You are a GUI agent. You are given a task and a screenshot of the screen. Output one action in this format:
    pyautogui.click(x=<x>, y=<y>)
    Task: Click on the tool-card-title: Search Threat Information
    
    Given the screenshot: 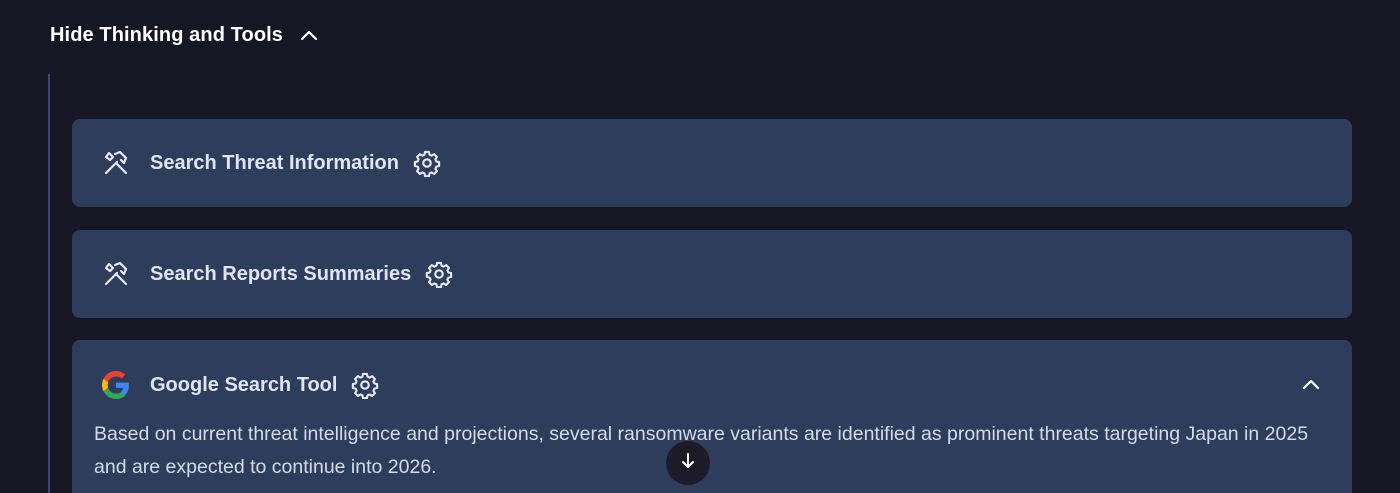 What is the action you would take?
    pyautogui.click(x=274, y=162)
    